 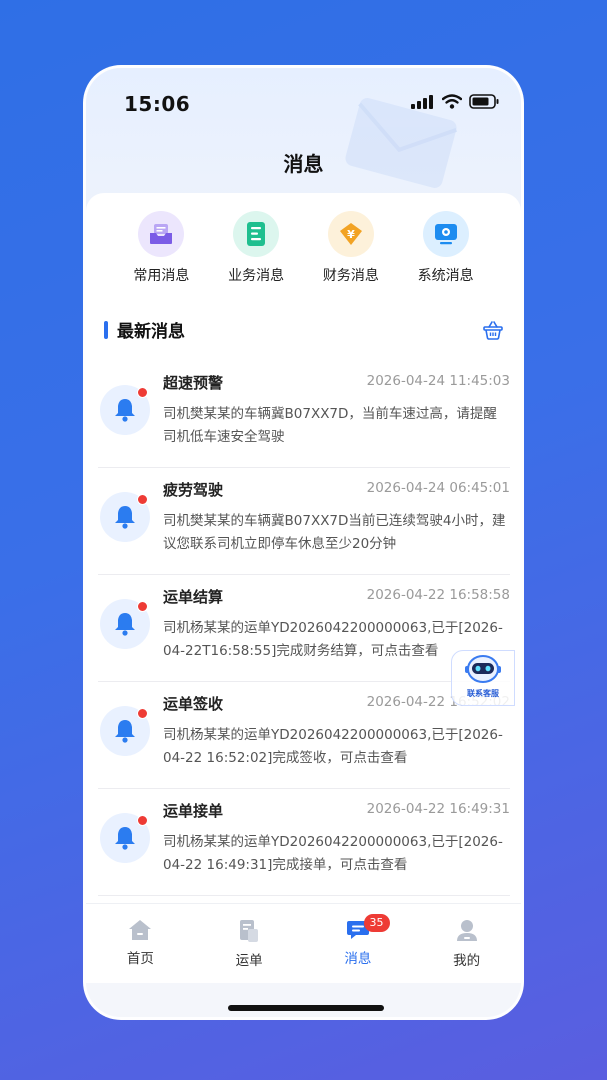 What do you see at coordinates (358, 943) in the screenshot?
I see `tab-messages: 35 消息` at bounding box center [358, 943].